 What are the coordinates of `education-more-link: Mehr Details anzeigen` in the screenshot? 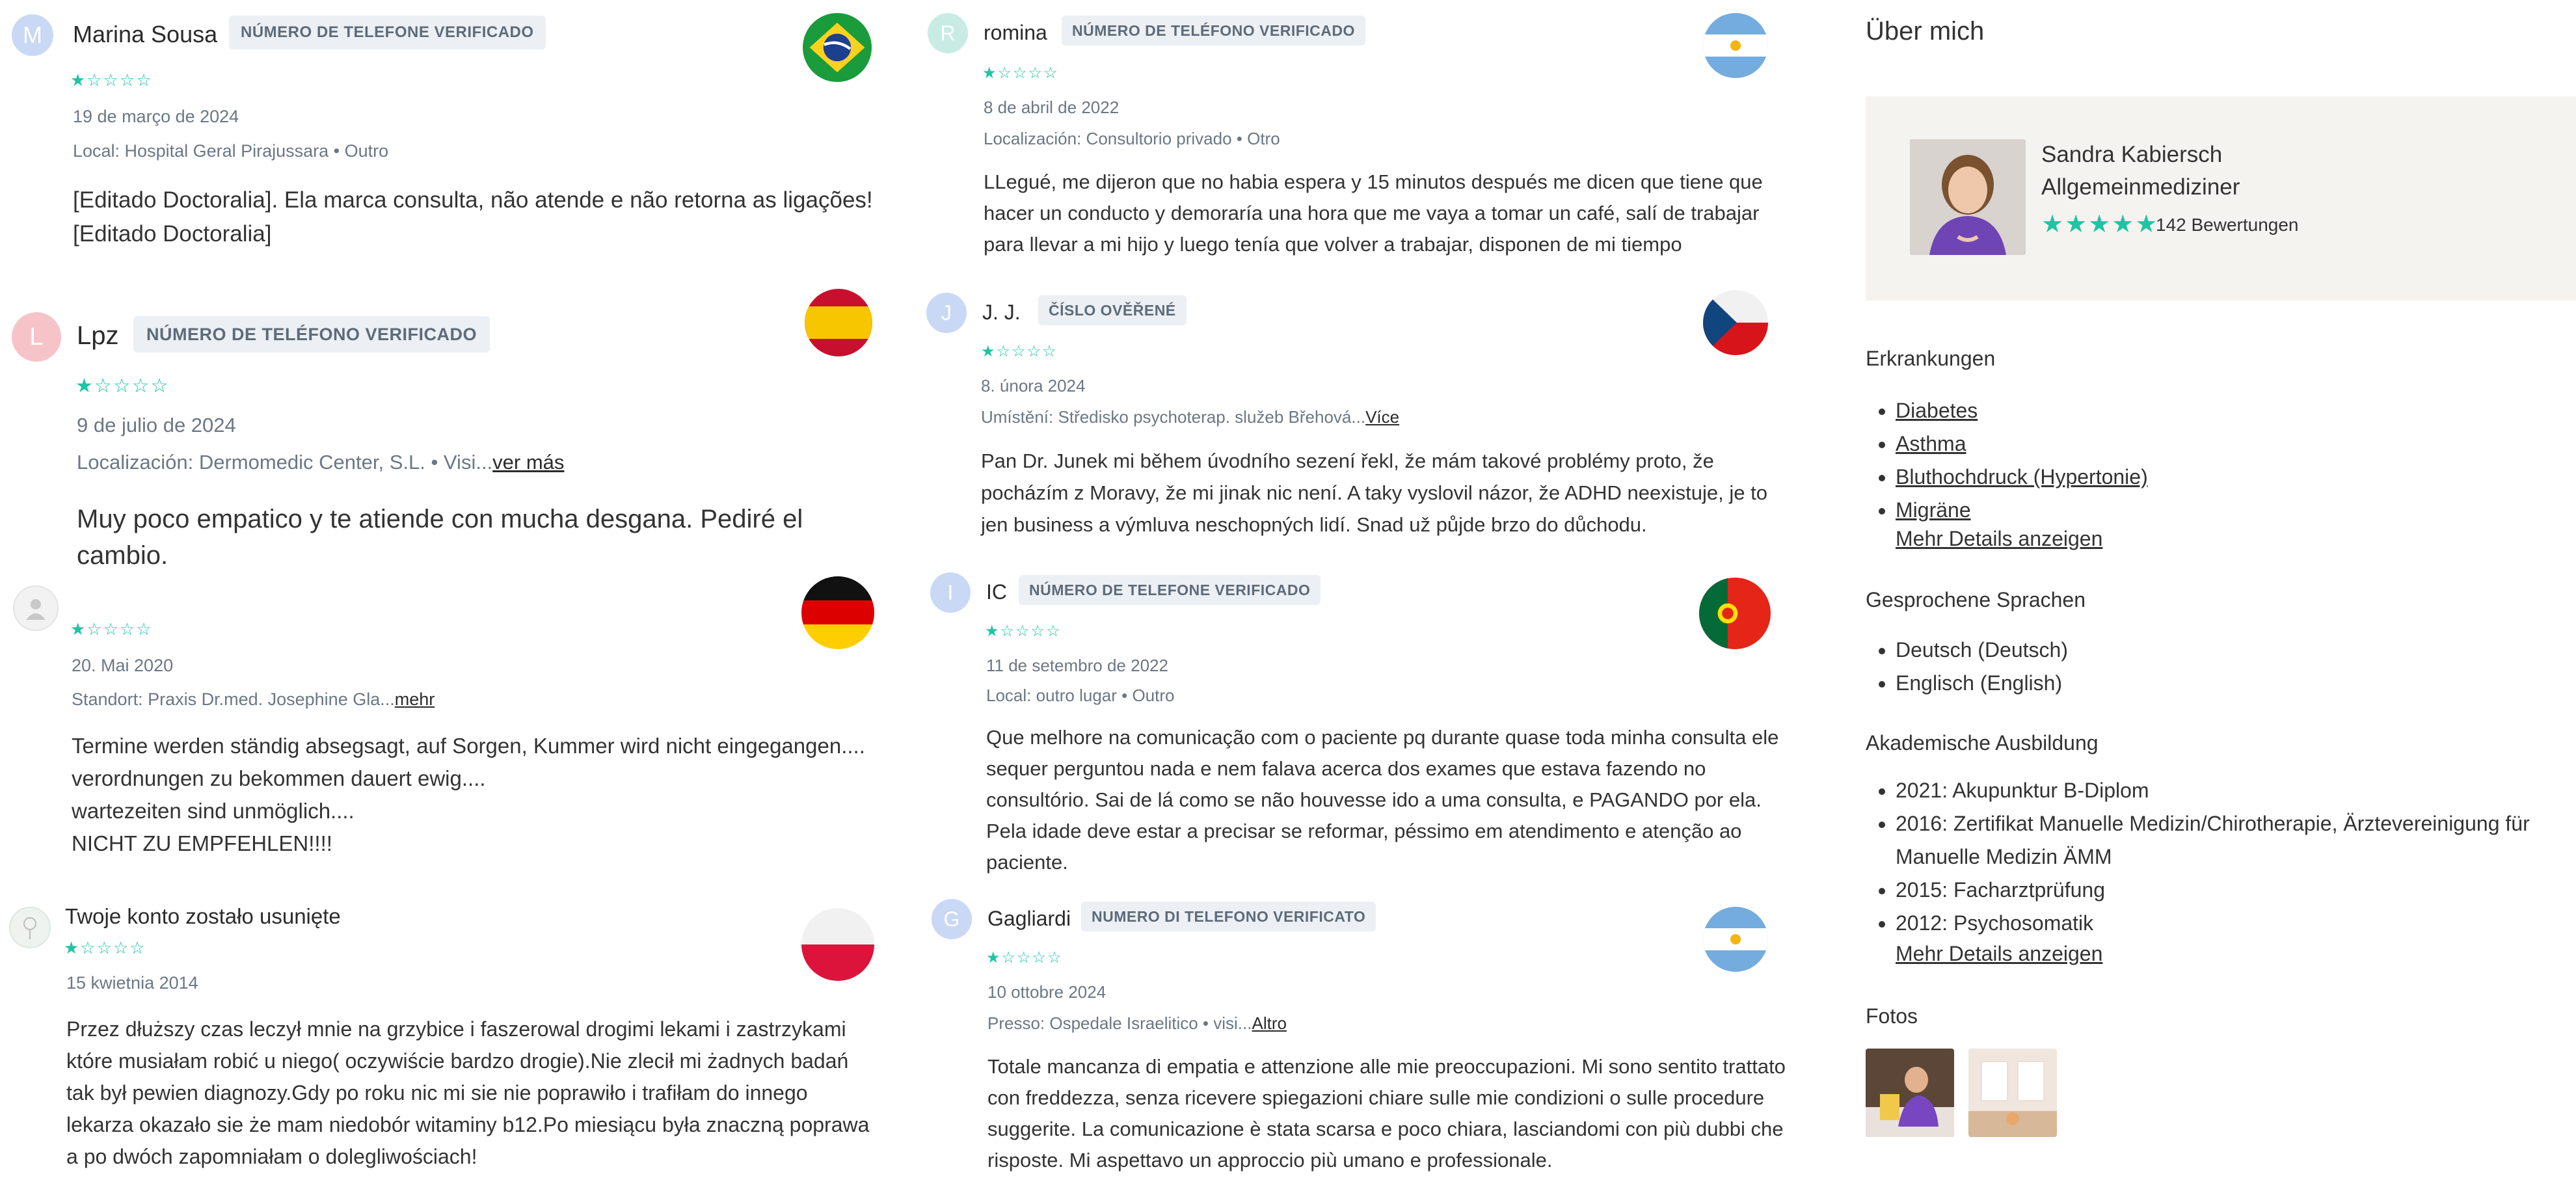 It's located at (1999, 954).